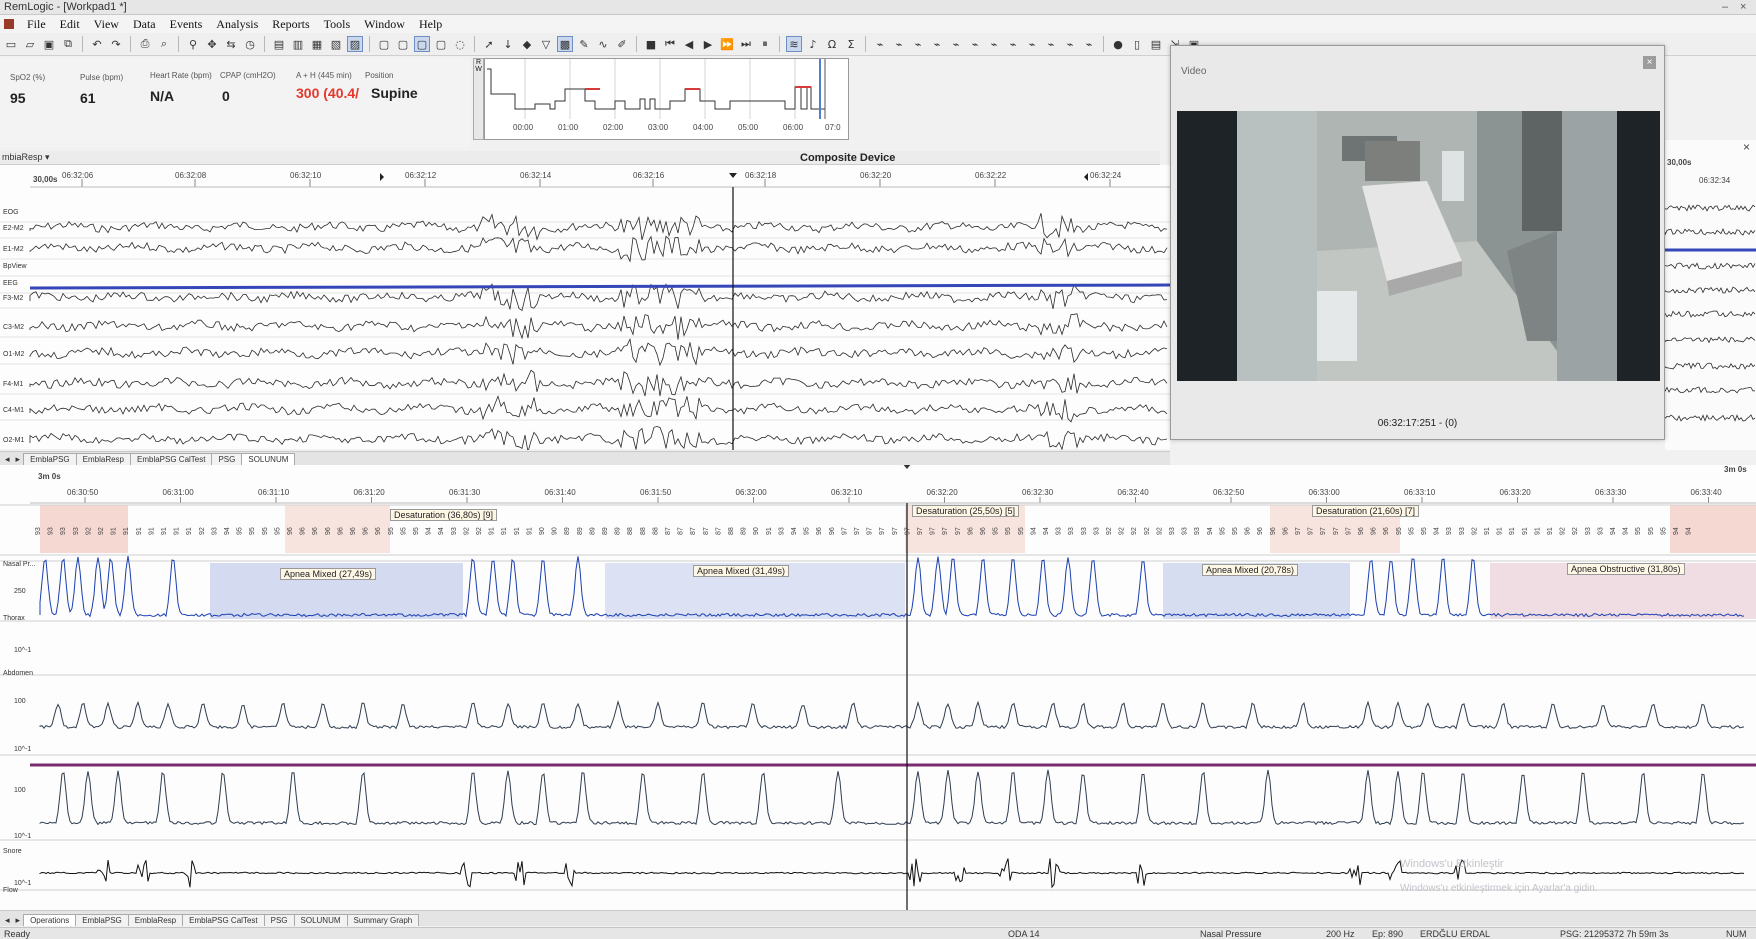 This screenshot has height=939, width=1756. What do you see at coordinates (1013, 44) in the screenshot?
I see `scoring-8-icon: ⌁` at bounding box center [1013, 44].